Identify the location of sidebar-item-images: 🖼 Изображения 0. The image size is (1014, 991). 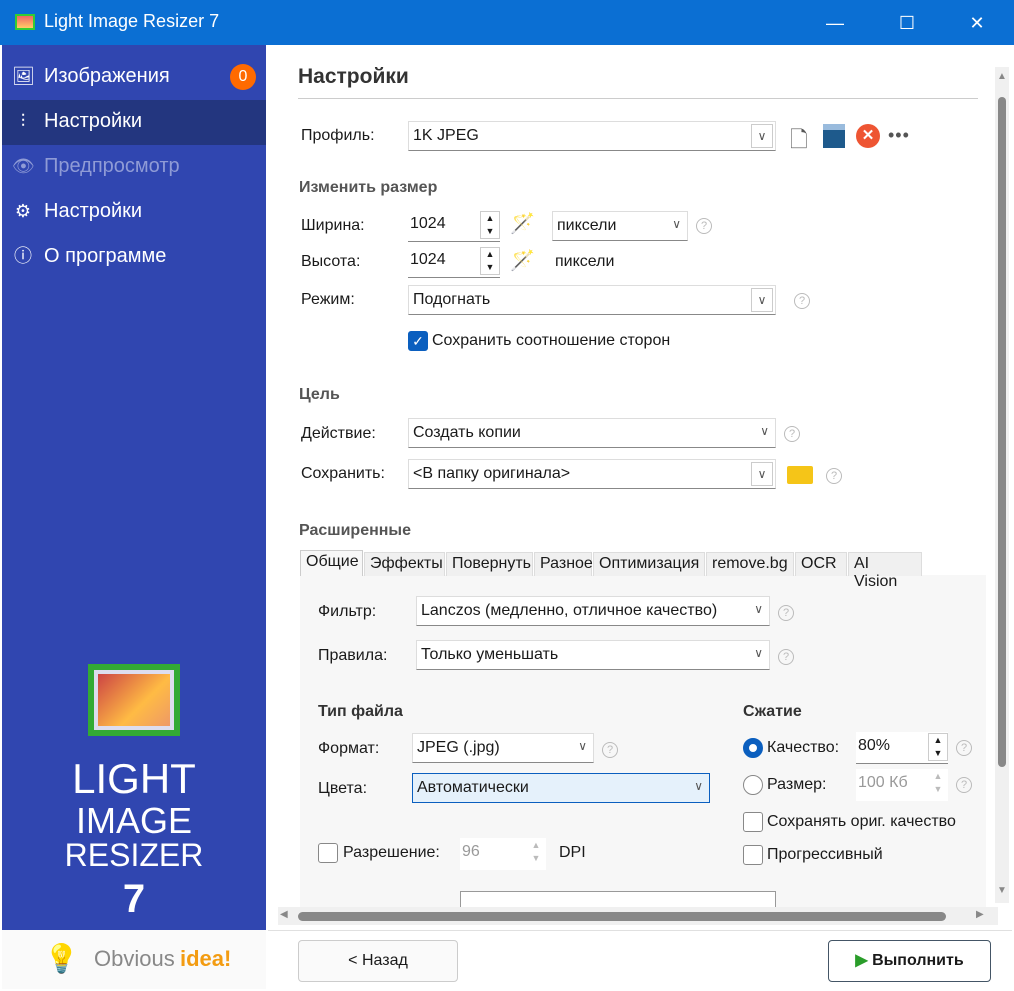
(134, 77).